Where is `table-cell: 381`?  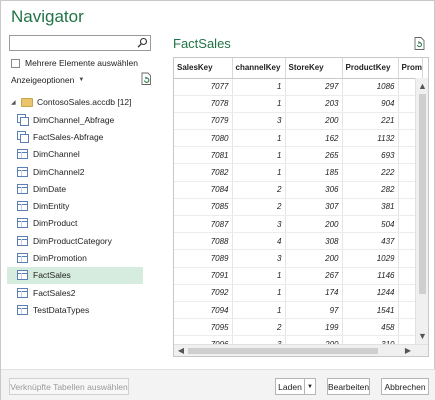 table-cell: 381 is located at coordinates (370, 207).